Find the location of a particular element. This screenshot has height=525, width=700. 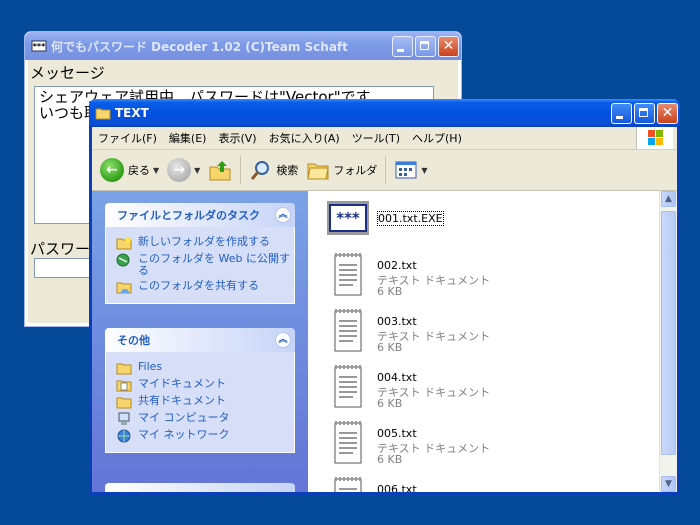

task-share-folder: このフォルダを共有する is located at coordinates (205, 287).